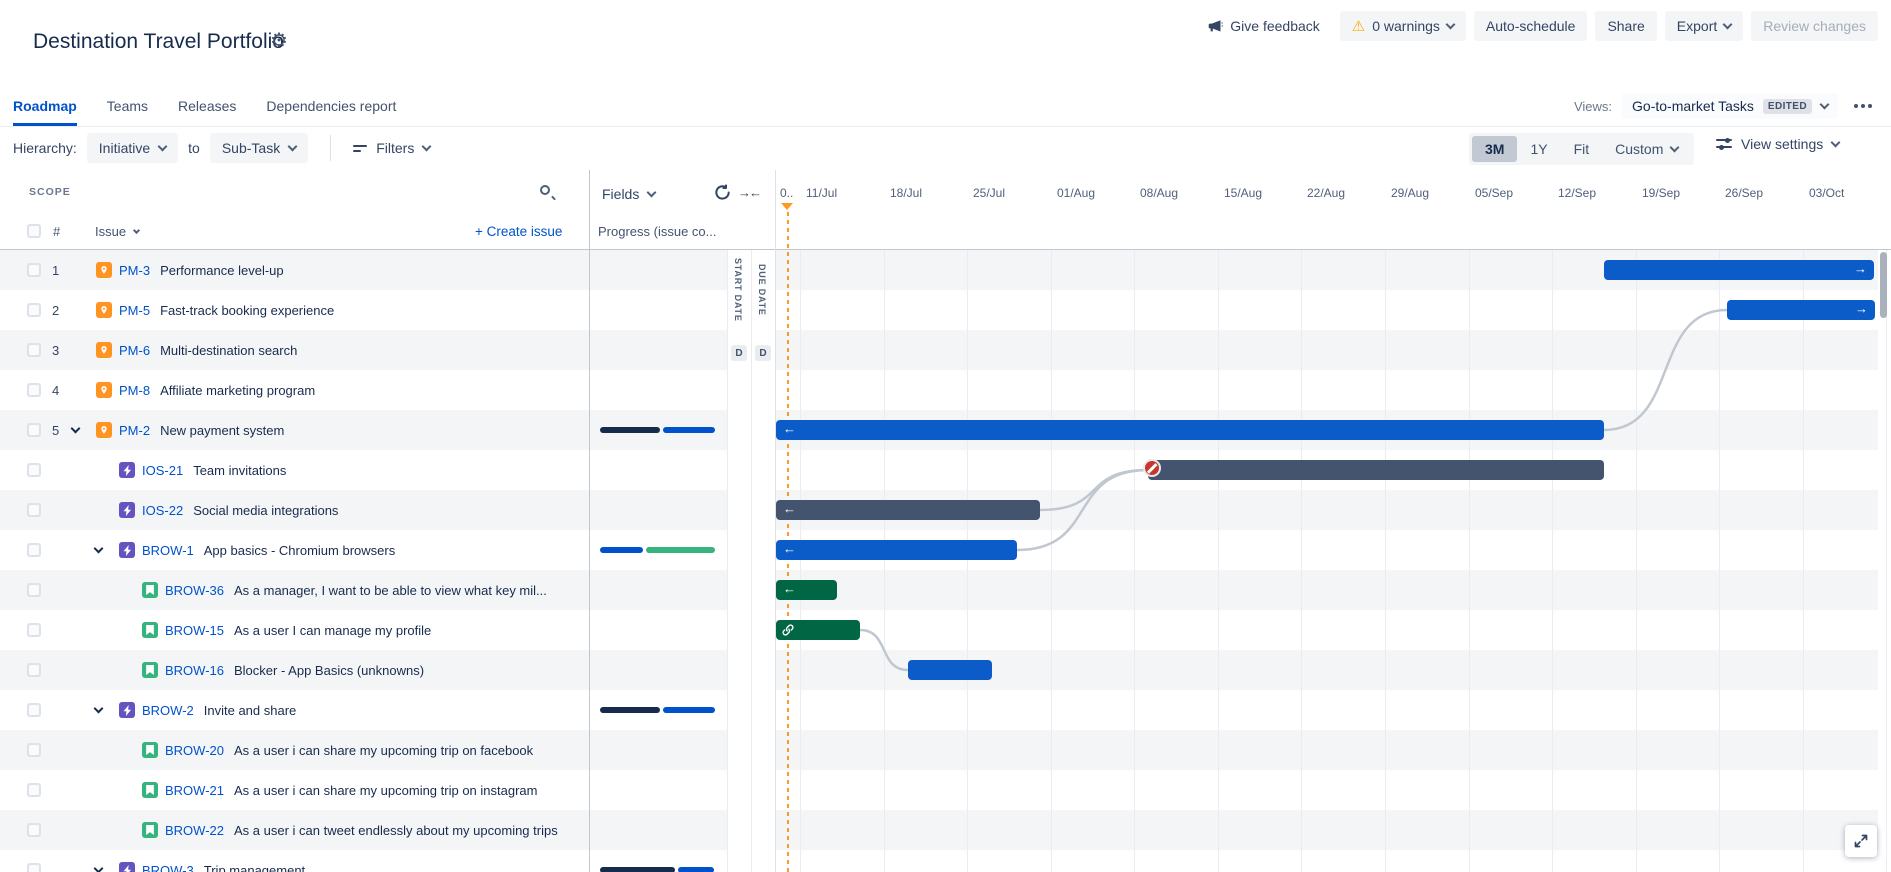  What do you see at coordinates (294, 710) in the screenshot?
I see `issue-row-BROW-2: BROW-2 Invite and share` at bounding box center [294, 710].